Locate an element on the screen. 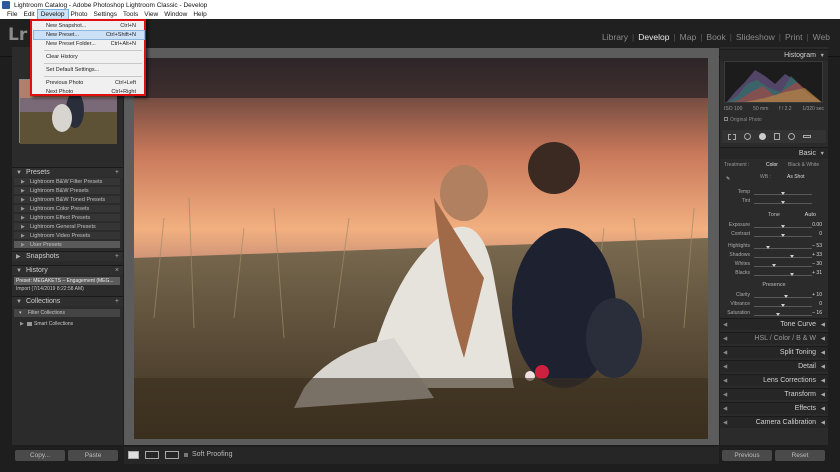  menu-photo: Photo is located at coordinates (79, 14).